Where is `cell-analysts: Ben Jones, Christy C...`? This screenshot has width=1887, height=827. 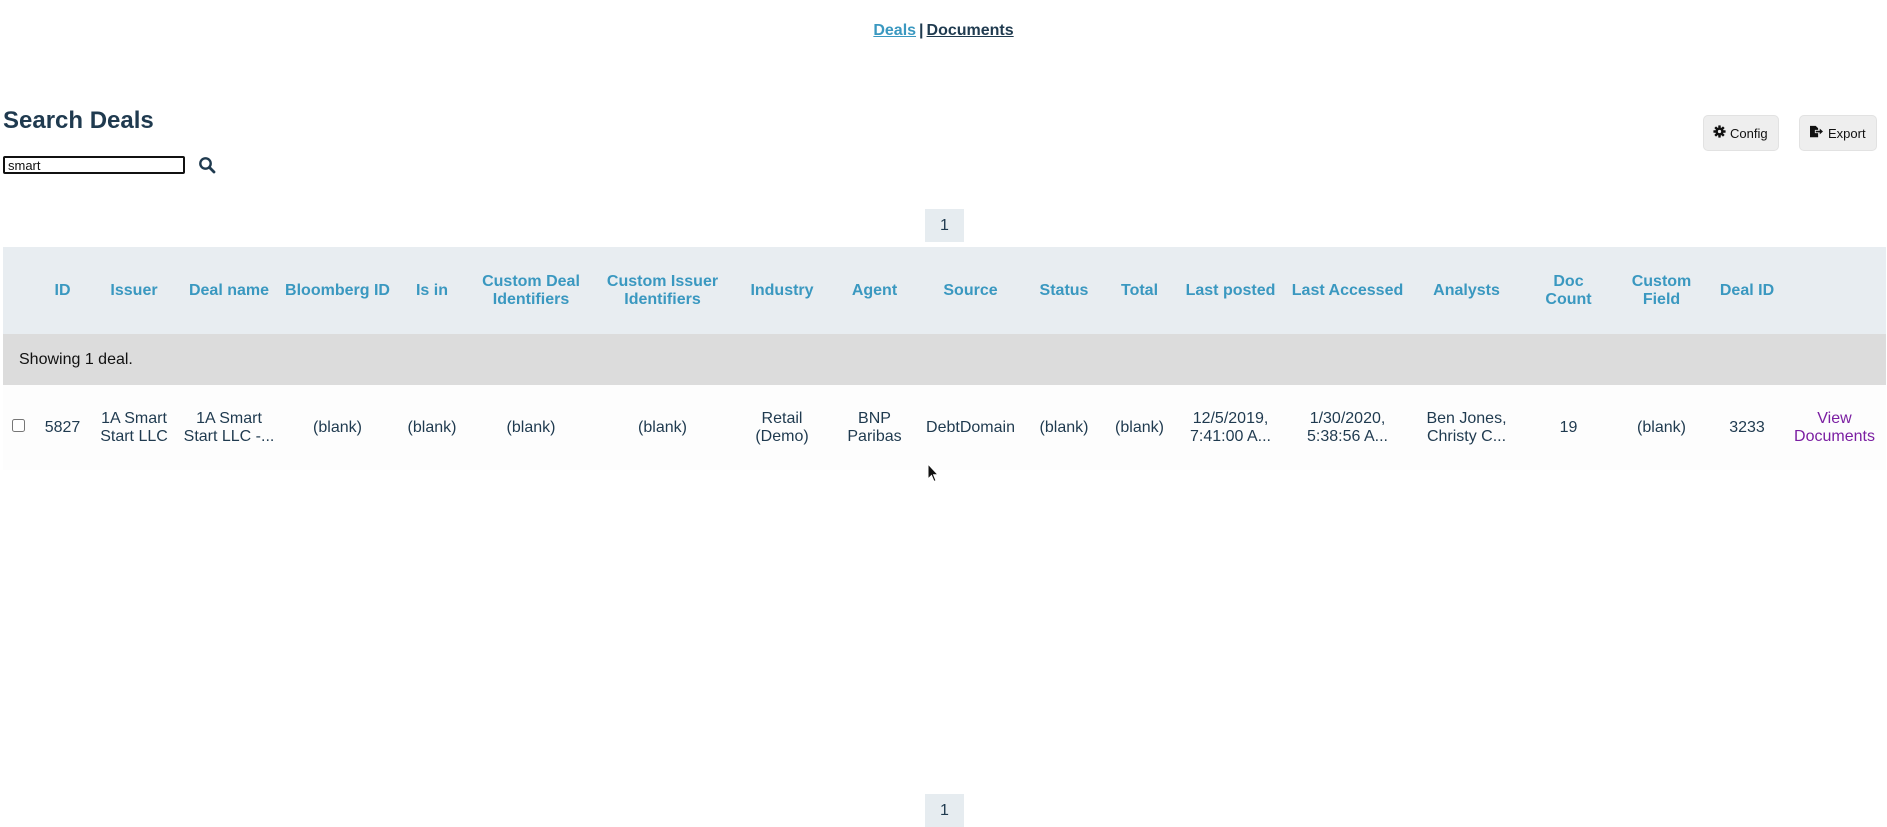
cell-analysts: Ben Jones, Christy C... is located at coordinates (1466, 427).